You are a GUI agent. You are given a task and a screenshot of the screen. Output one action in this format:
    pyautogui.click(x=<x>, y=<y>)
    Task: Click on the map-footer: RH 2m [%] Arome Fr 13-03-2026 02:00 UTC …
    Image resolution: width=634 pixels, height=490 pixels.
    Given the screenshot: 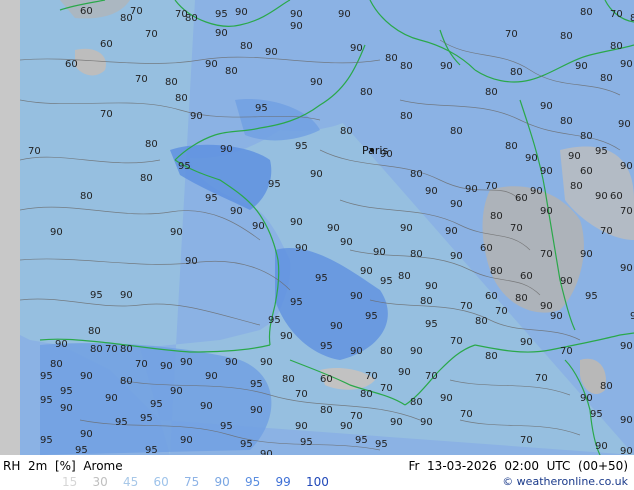 What is the action you would take?
    pyautogui.click(x=317, y=472)
    